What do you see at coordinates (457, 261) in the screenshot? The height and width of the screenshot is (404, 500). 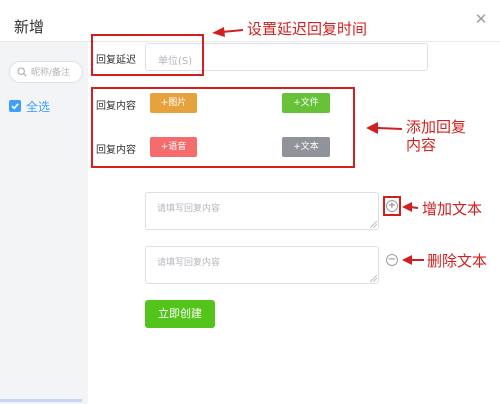 I see `annotation-remove-text: 删除文本` at bounding box center [457, 261].